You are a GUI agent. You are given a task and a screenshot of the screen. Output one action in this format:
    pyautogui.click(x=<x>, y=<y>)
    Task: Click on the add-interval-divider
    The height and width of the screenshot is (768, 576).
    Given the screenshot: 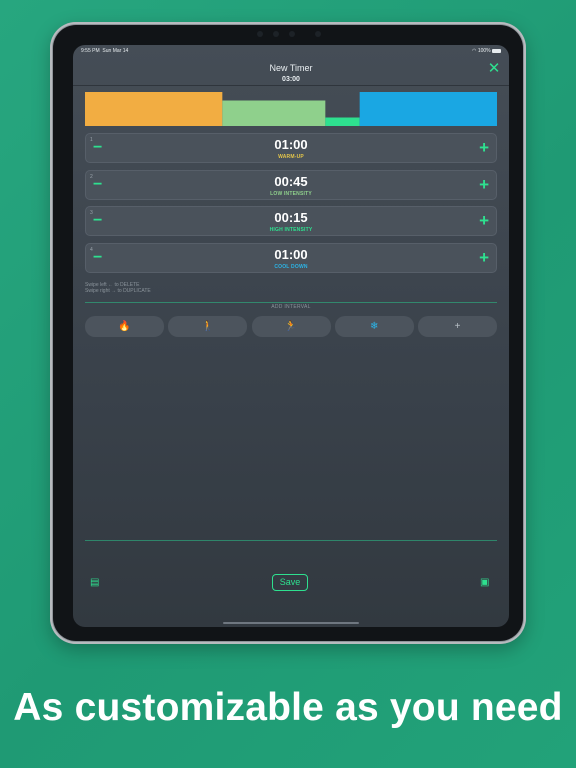 What is the action you would take?
    pyautogui.click(x=291, y=302)
    